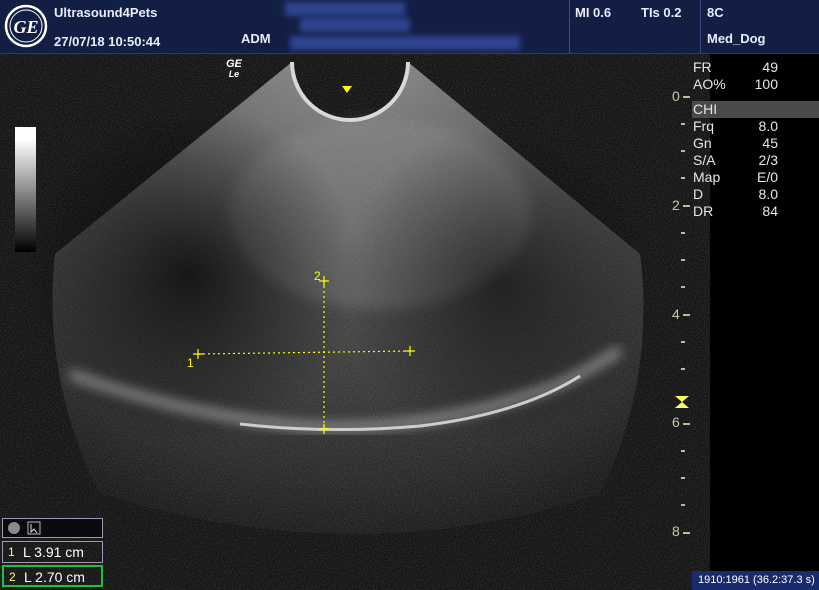 Image resolution: width=819 pixels, height=590 pixels. I want to click on param-value: 45, so click(770, 143).